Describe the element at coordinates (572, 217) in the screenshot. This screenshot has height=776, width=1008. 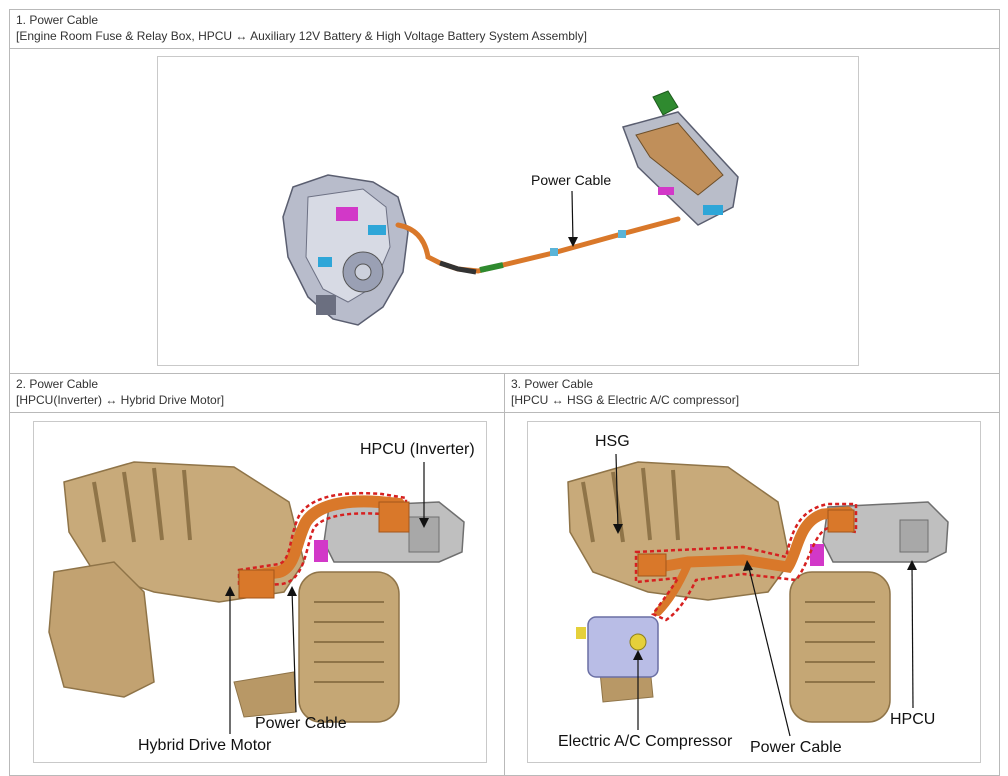
I see `power-cable-leader` at that location.